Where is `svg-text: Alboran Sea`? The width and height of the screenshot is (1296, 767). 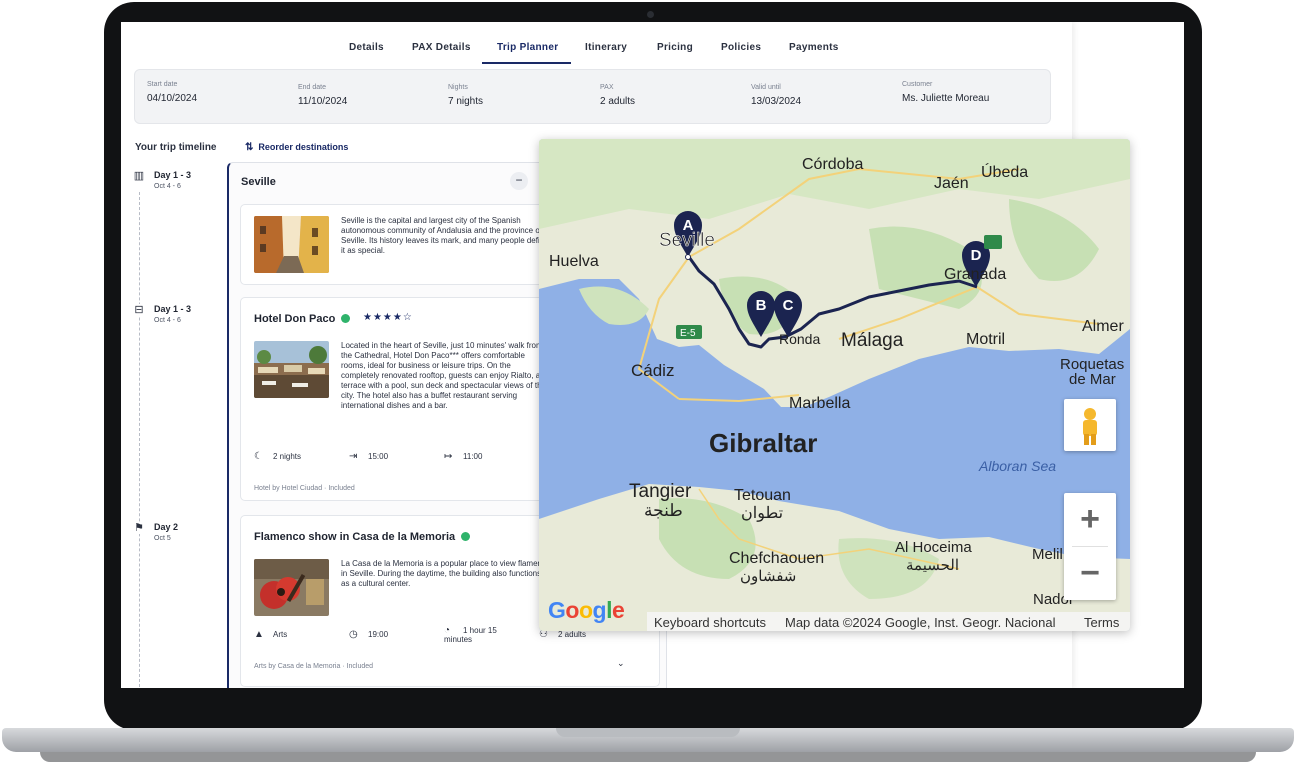 svg-text: Alboran Sea is located at coordinates (1017, 466).